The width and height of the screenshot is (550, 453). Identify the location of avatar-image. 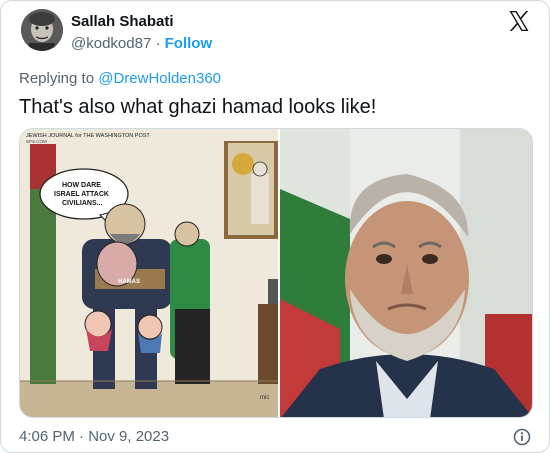
(42, 30).